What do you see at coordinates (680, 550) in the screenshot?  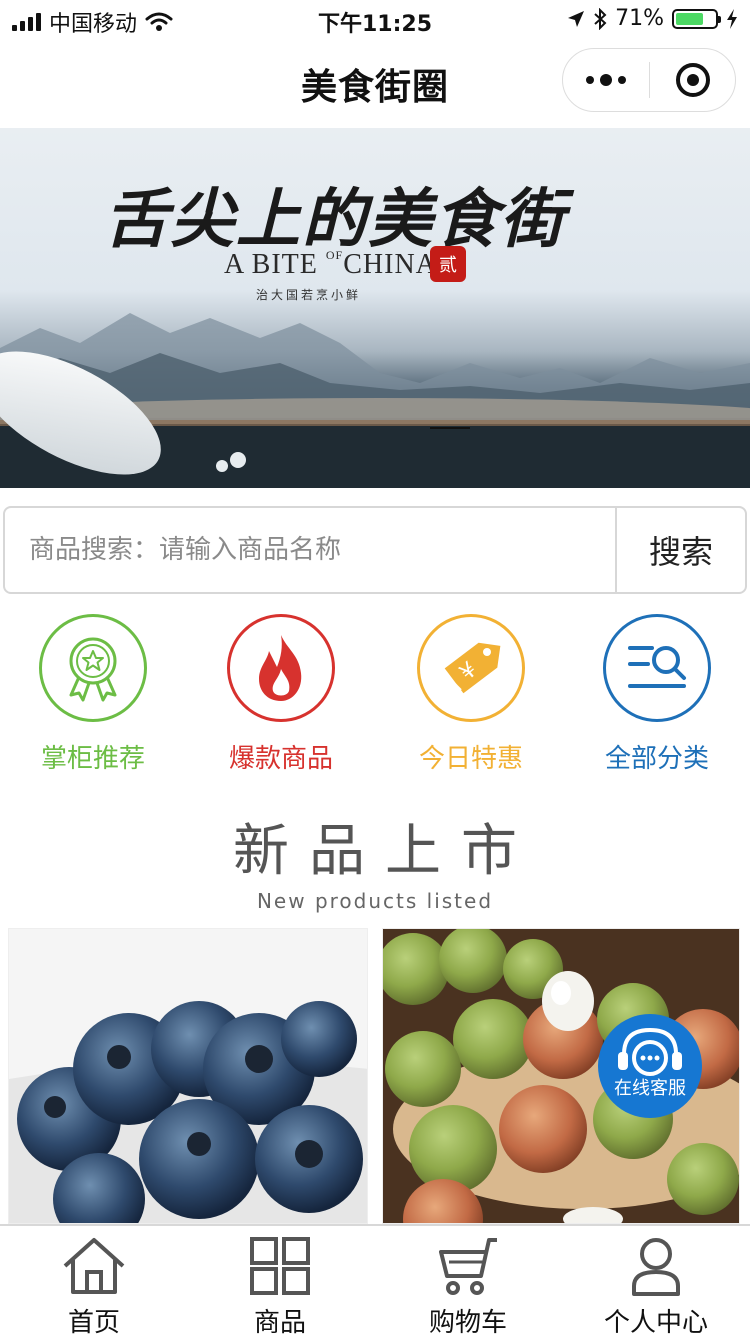 I see `search-button: 搜索` at bounding box center [680, 550].